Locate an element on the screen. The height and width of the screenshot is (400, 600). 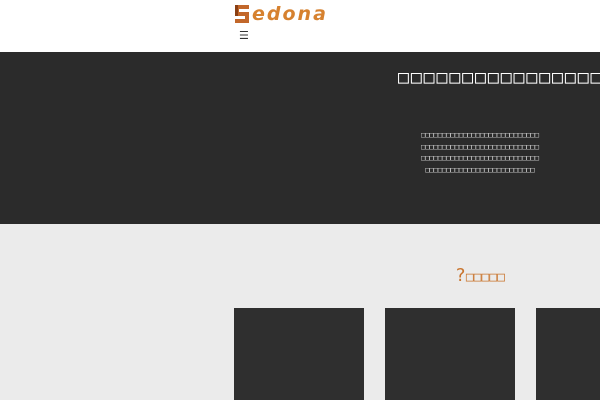
menu-toggle-icon: ☰ is located at coordinates (245, 36).